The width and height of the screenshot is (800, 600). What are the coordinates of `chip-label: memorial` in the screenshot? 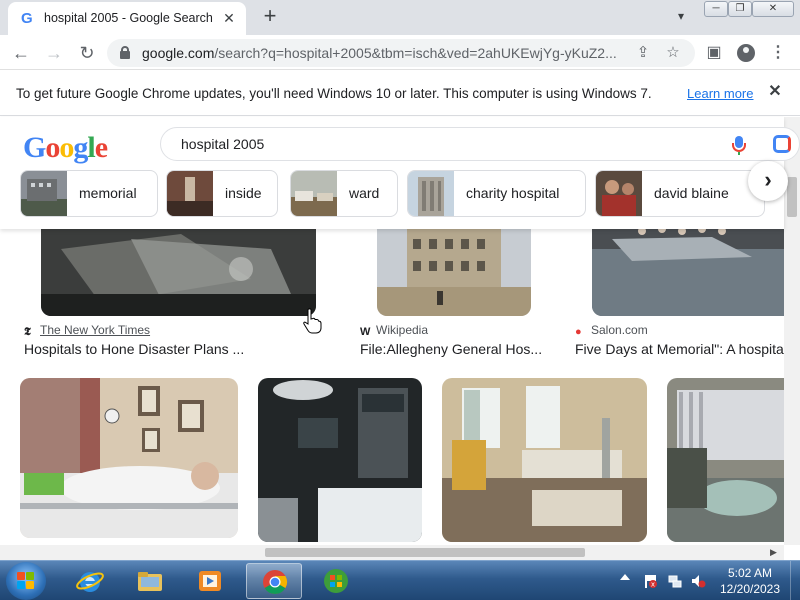 It's located at (108, 193).